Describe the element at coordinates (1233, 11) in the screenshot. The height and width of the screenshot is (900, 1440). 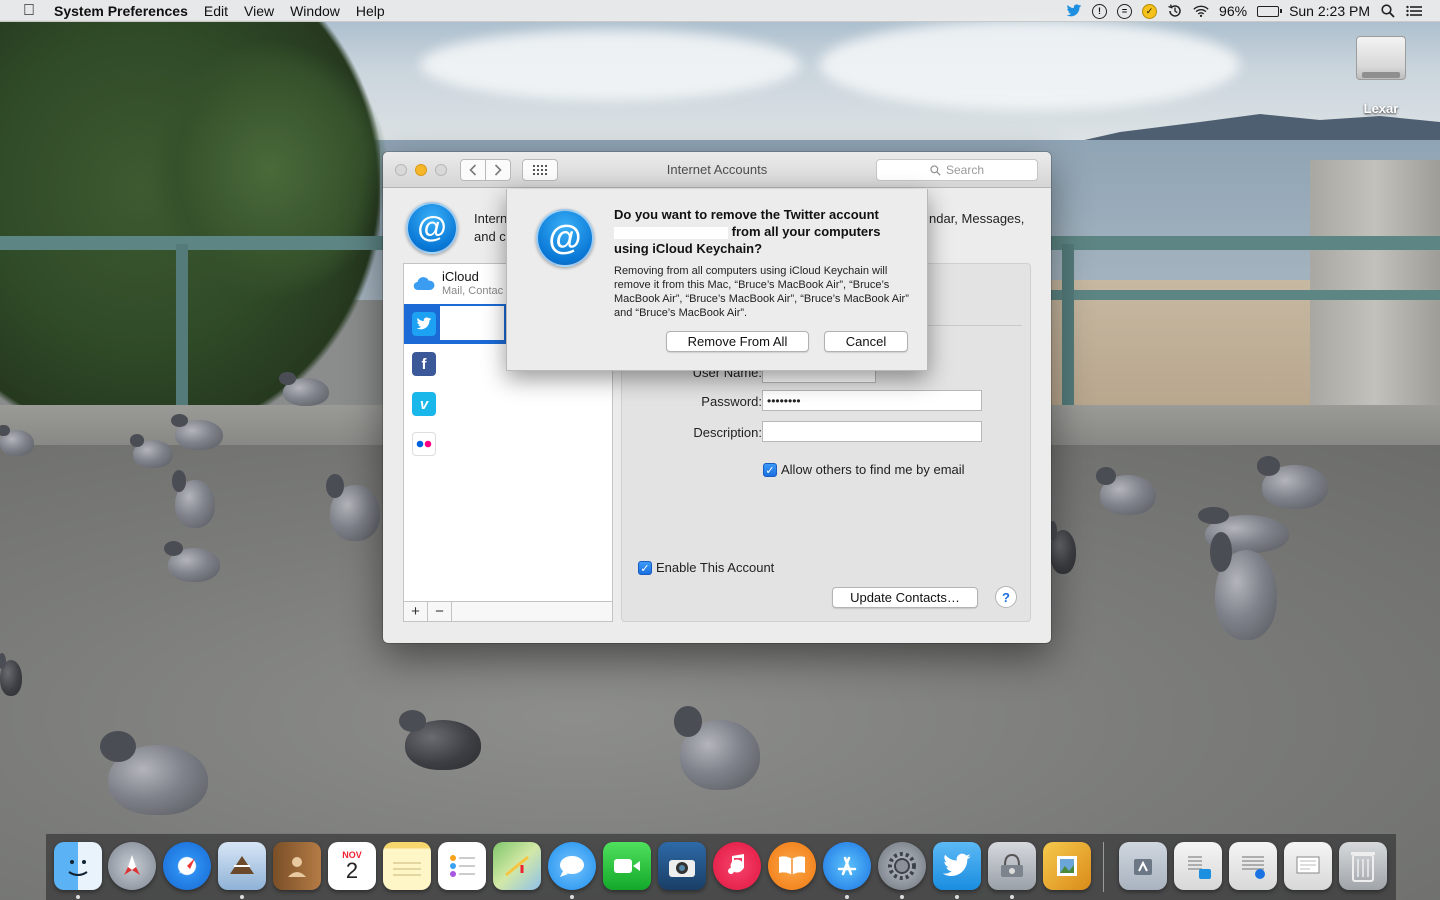
I see `battery-percent: 96%` at that location.